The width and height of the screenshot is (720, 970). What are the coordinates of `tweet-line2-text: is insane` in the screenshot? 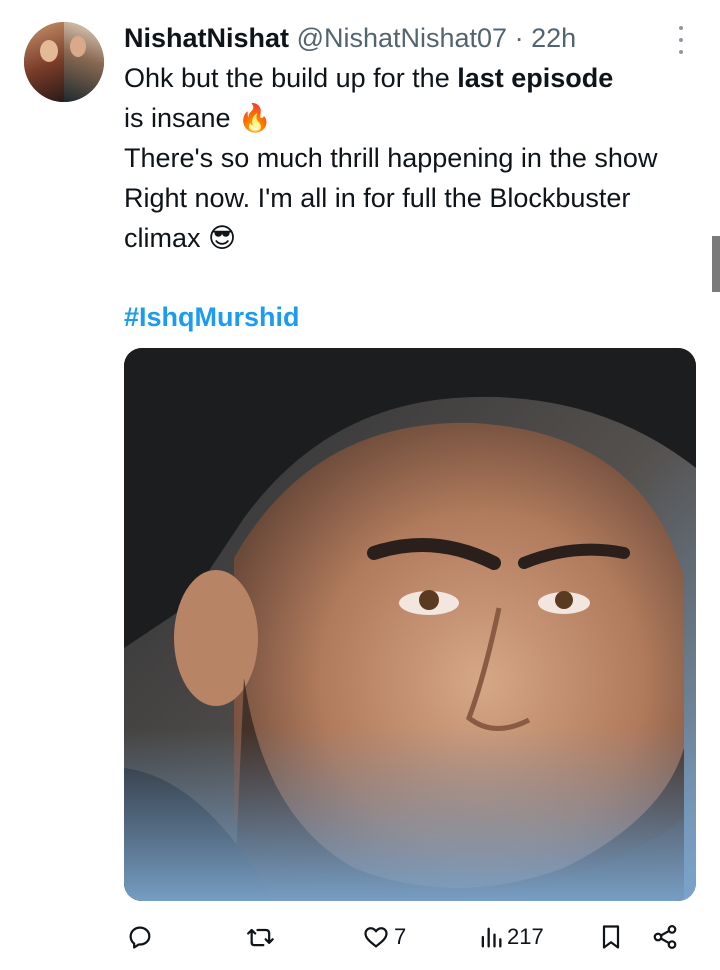 It's located at (177, 118).